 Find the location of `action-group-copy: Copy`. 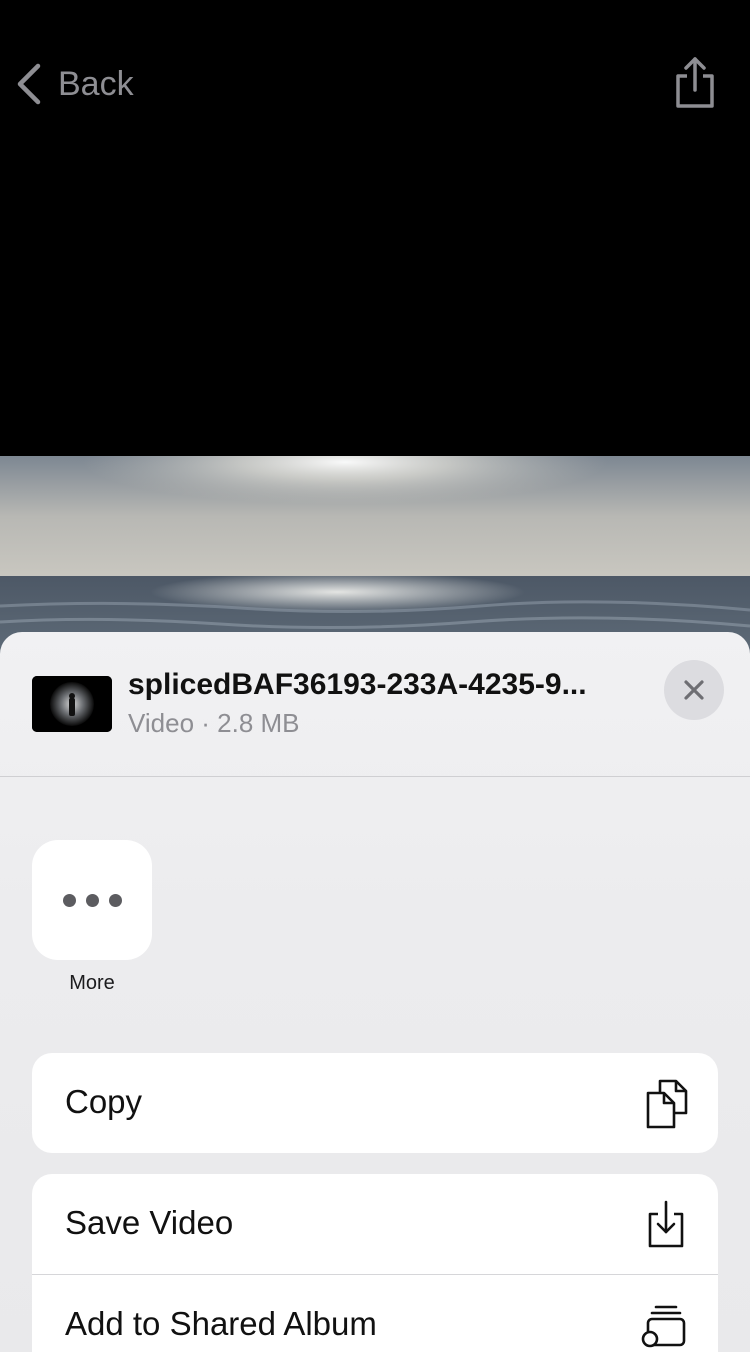

action-group-copy: Copy is located at coordinates (375, 1103).